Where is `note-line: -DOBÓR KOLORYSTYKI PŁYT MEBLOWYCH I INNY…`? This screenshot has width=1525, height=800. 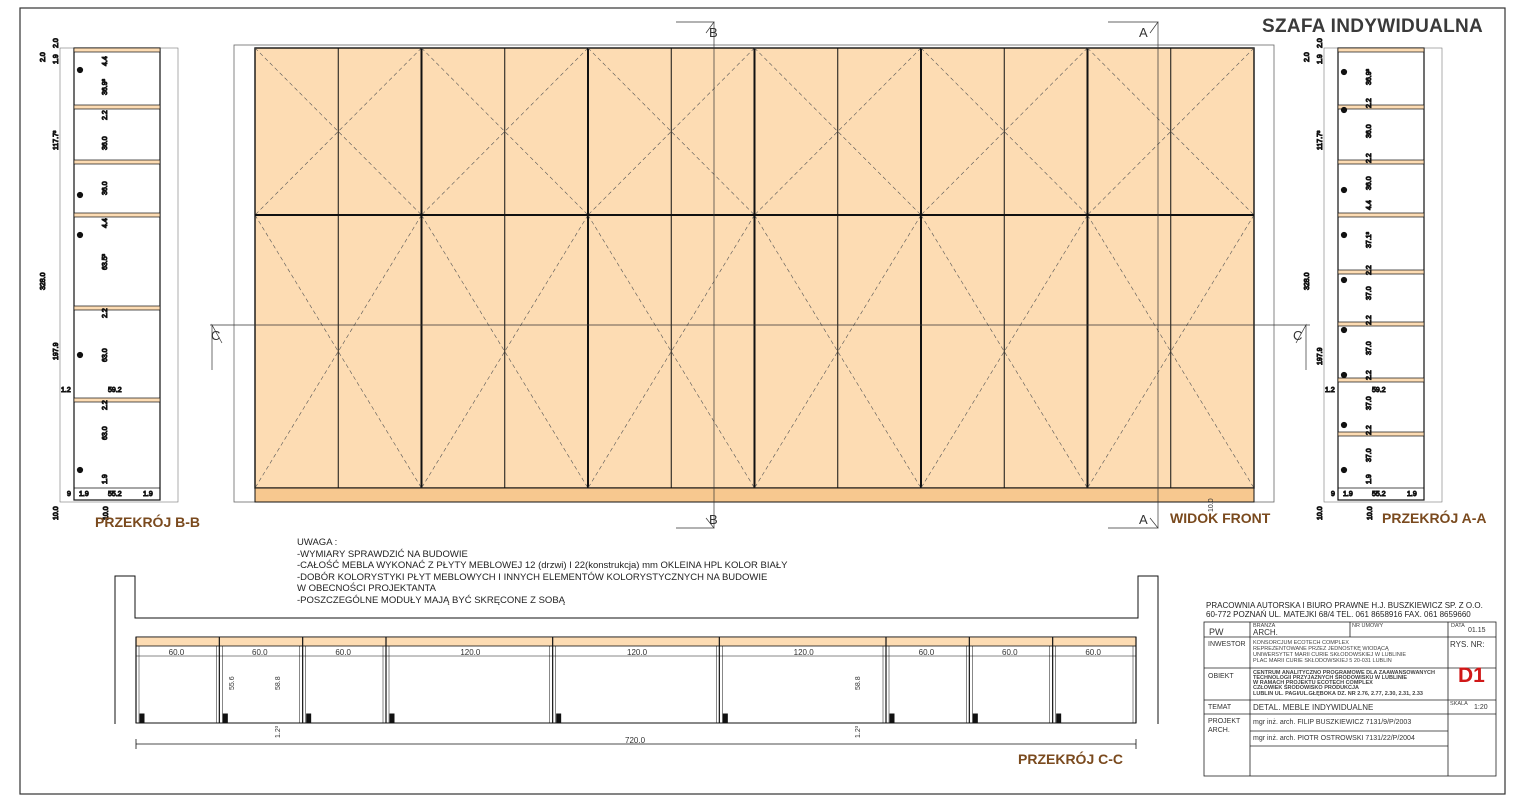 note-line: -DOBÓR KOLORYSTYKI PŁYT MEBLOWYCH I INNY… is located at coordinates (532, 577).